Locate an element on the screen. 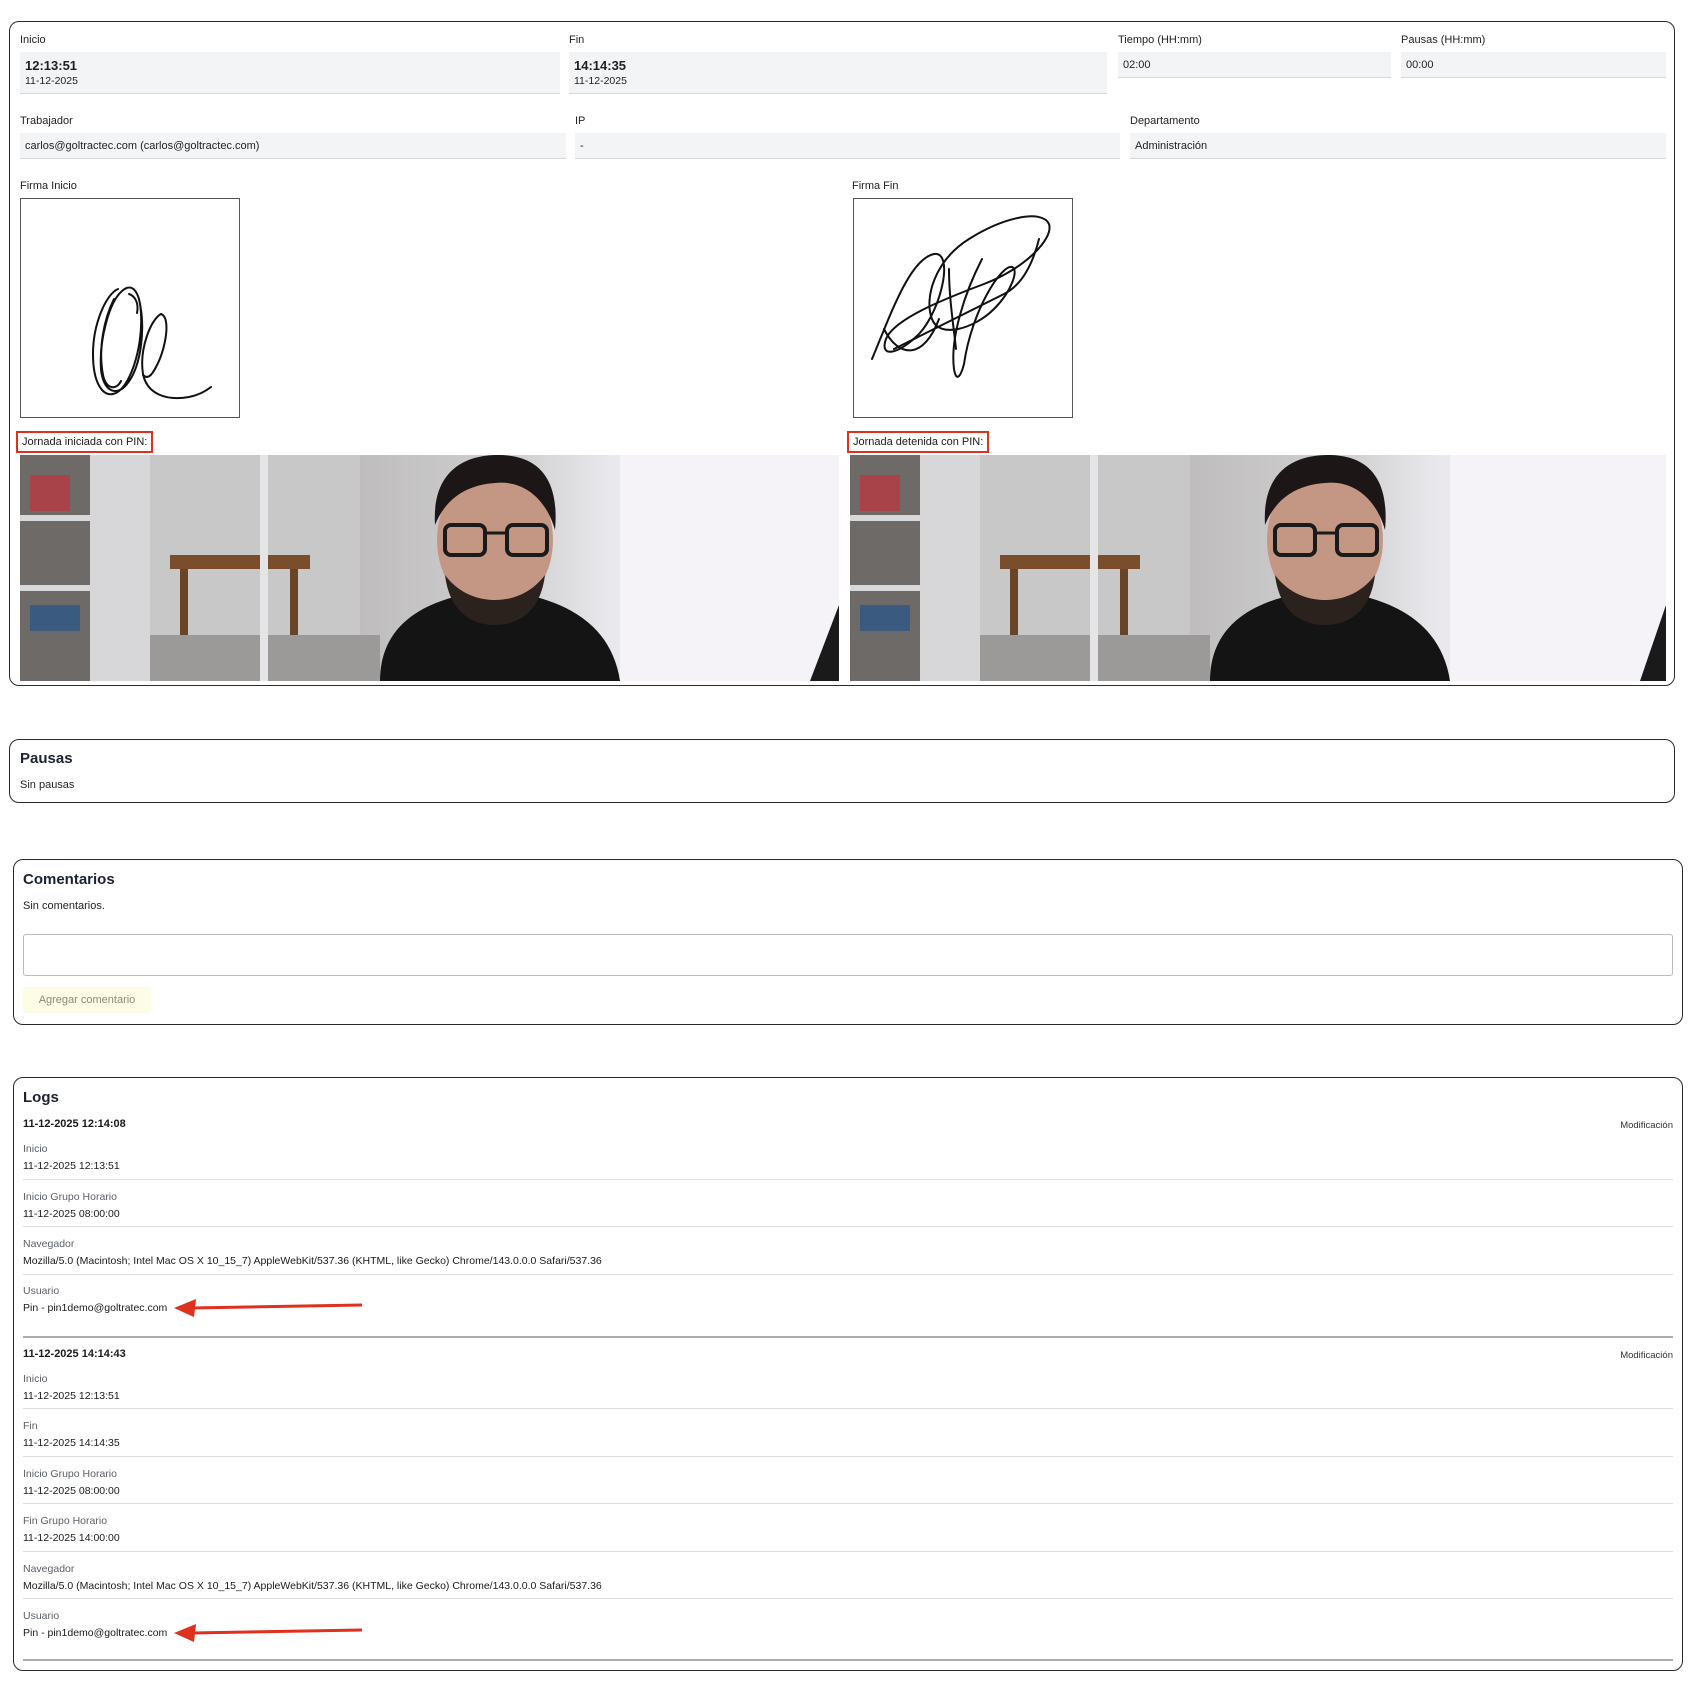  tiempo-field: 02:00 is located at coordinates (1254, 65).